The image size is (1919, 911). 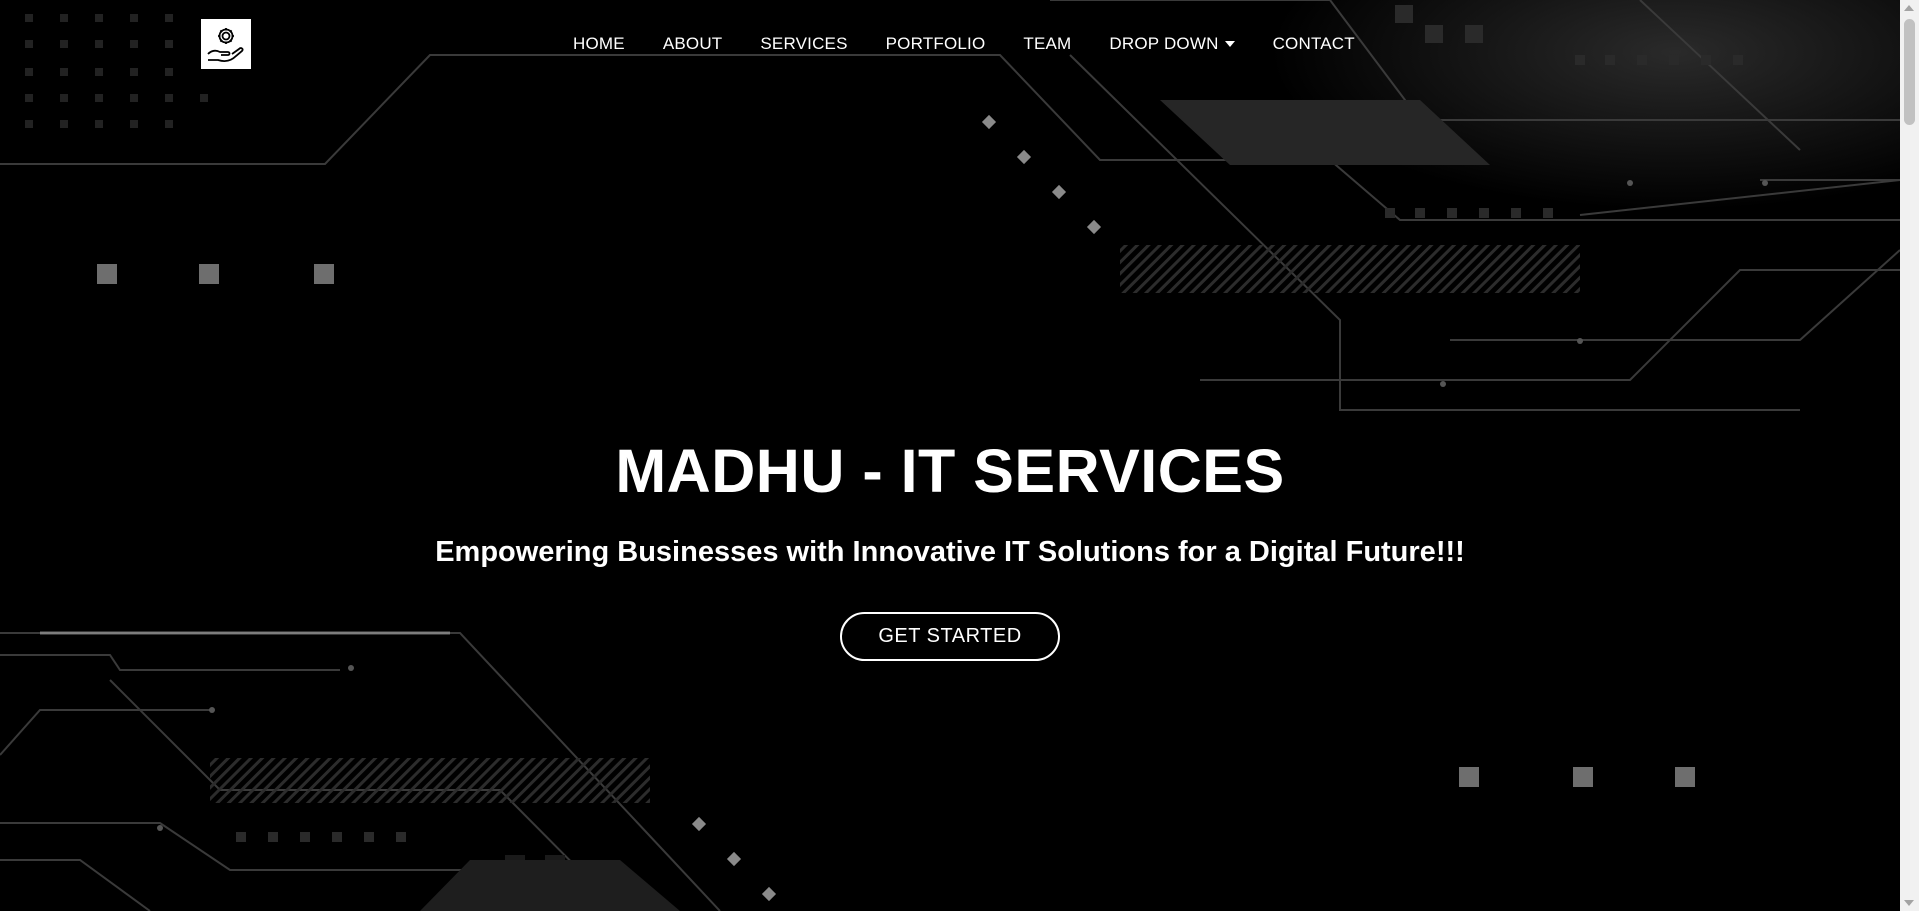 I want to click on chevron-down-icon, so click(x=1229, y=44).